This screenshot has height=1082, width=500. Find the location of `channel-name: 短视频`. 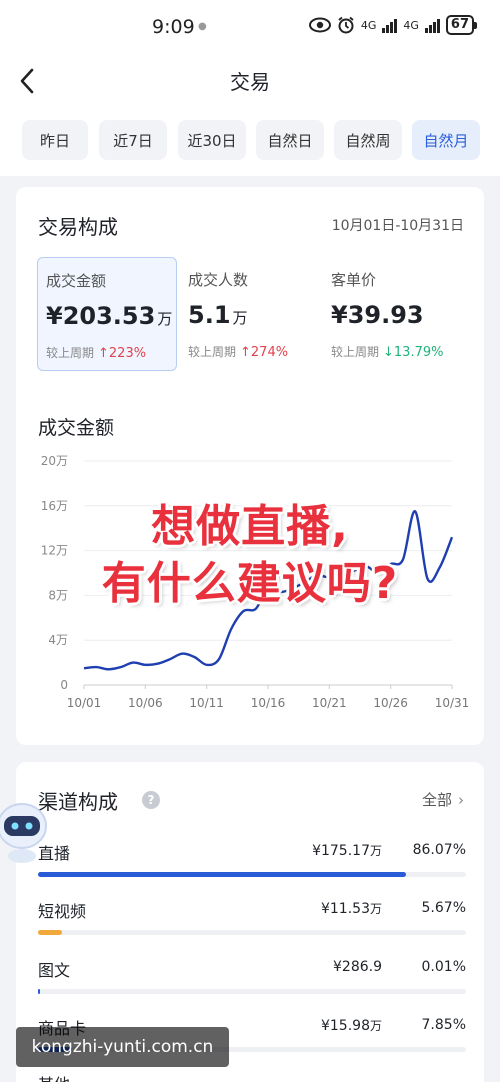

channel-name: 短视频 is located at coordinates (62, 911).